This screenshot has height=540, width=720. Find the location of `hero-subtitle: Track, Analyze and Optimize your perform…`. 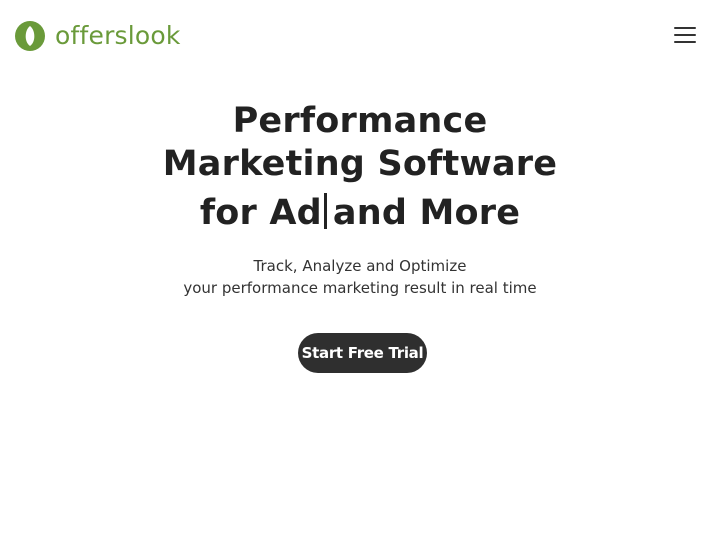

hero-subtitle: Track, Analyze and Optimize your perform… is located at coordinates (360, 277).